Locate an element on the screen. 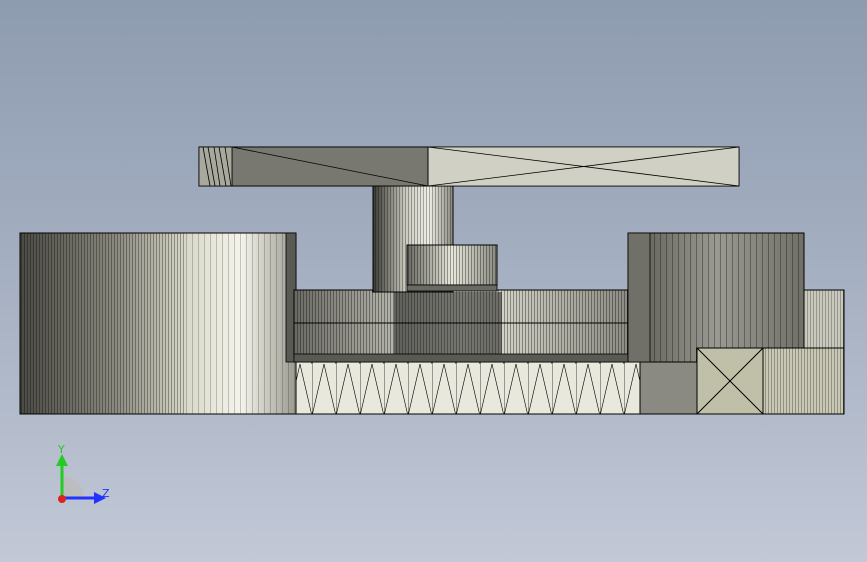 The image size is (867, 562). top-plate is located at coordinates (469, 166).